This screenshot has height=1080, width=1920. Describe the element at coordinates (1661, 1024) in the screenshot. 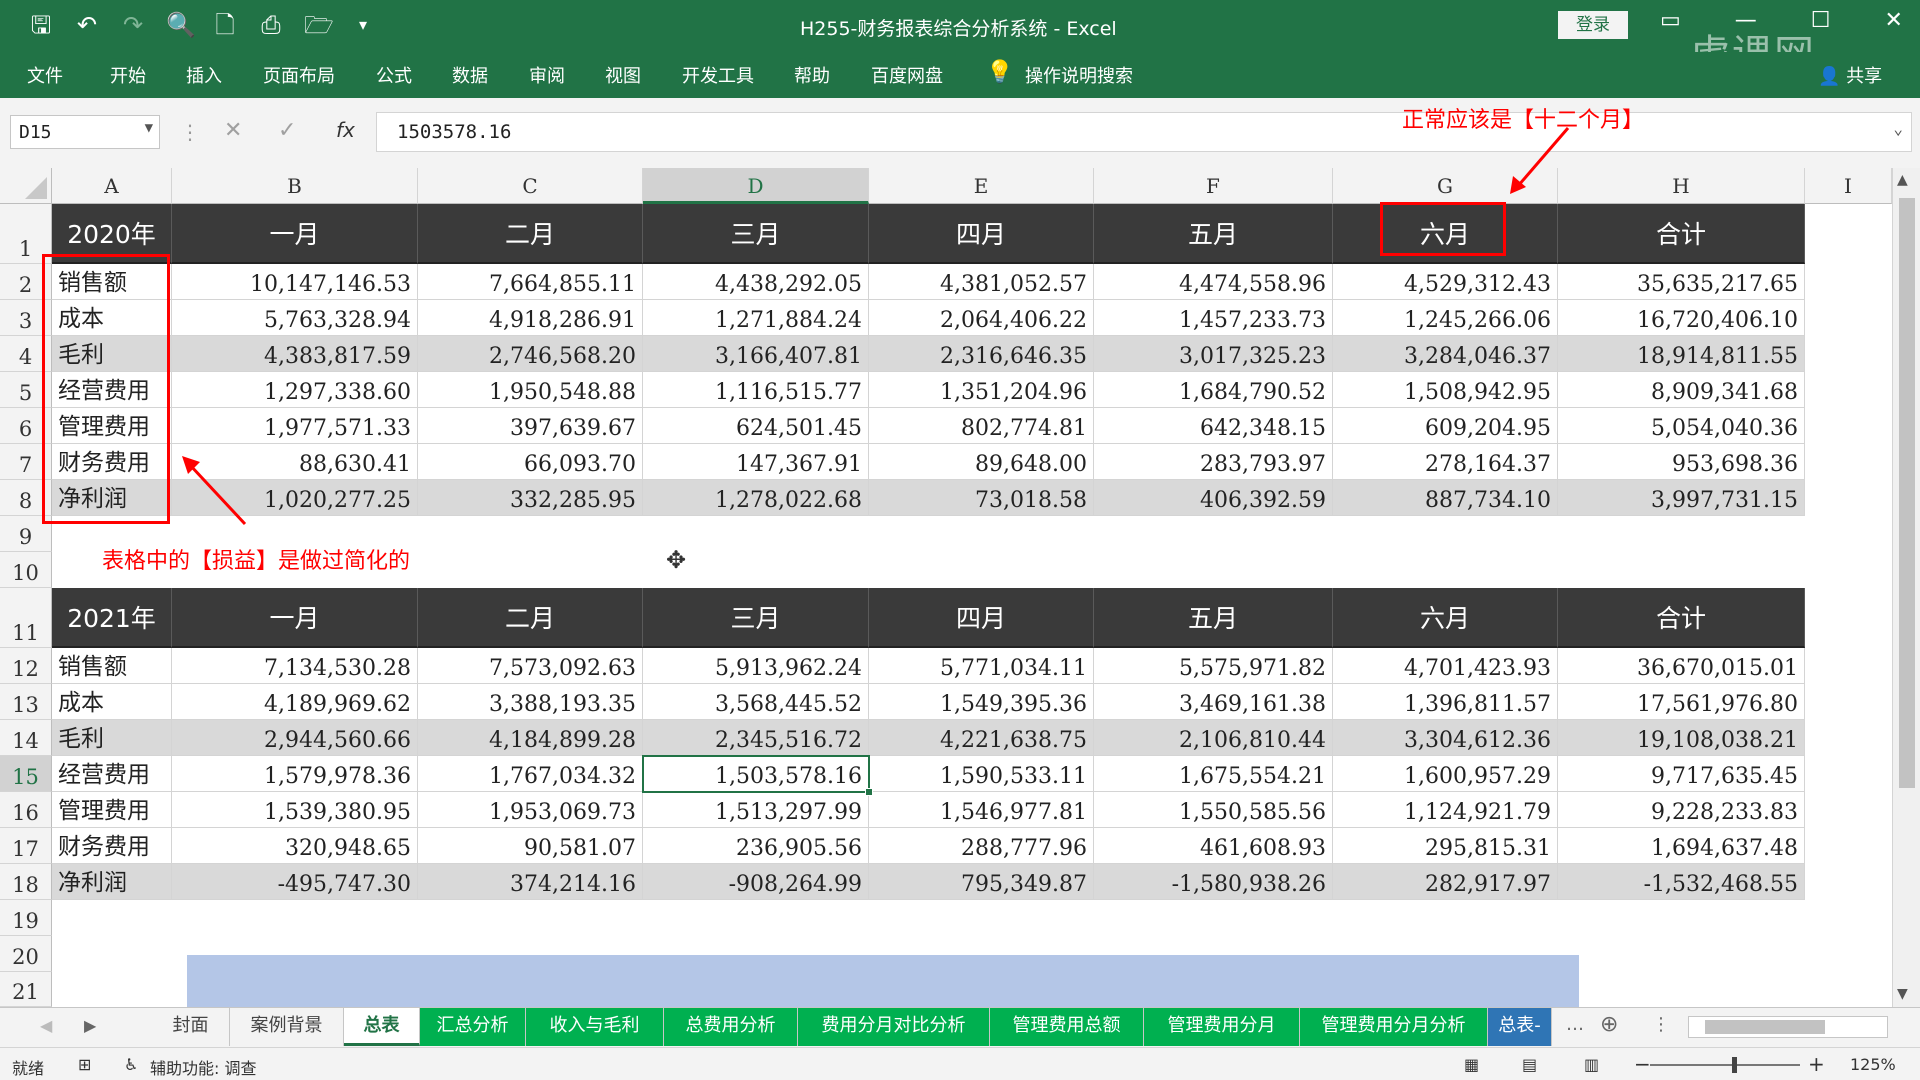

I see `tab-split-handle-icon: ⋮` at that location.